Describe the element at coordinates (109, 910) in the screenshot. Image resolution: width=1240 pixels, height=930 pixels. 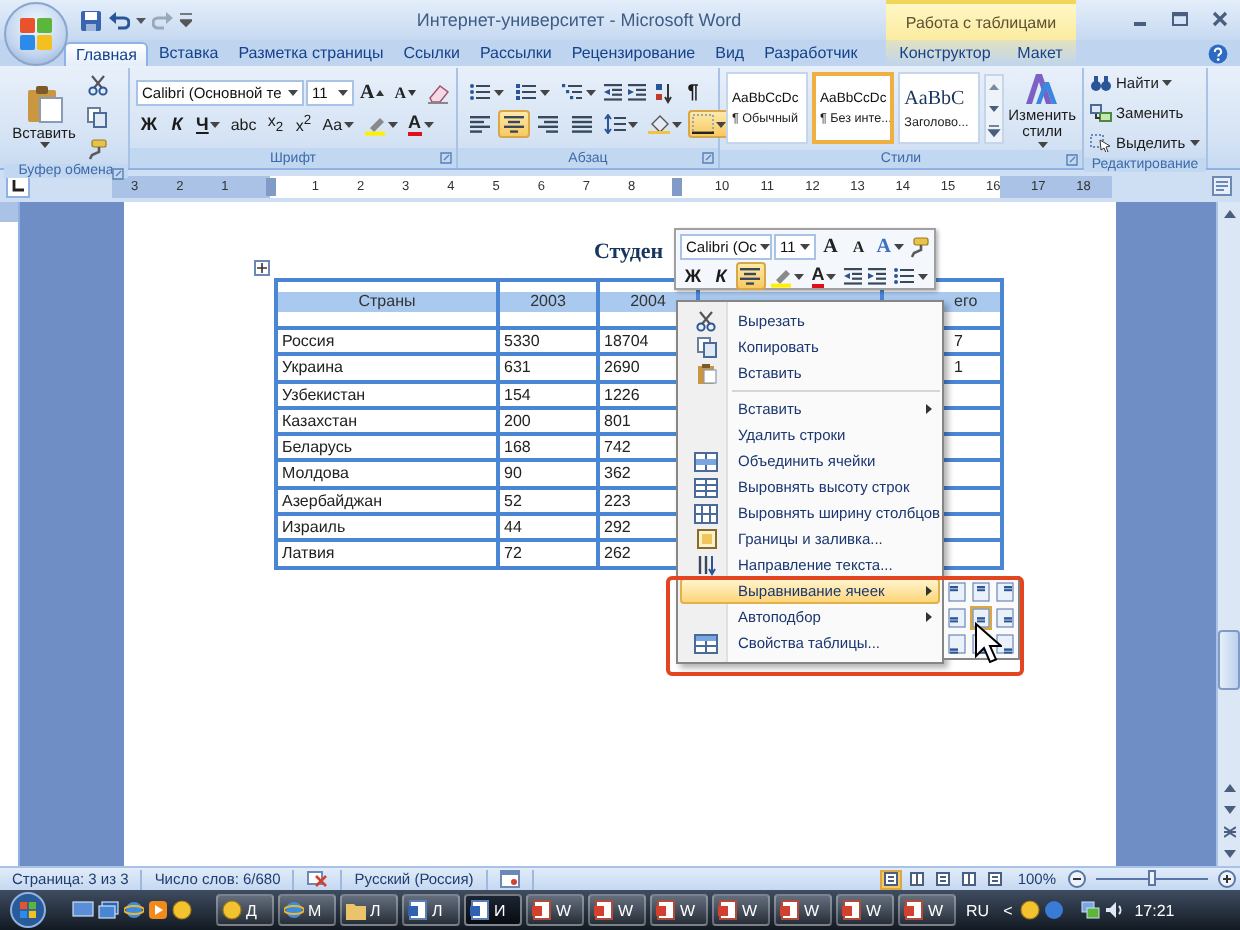
I see `switch-windows-icon` at that location.